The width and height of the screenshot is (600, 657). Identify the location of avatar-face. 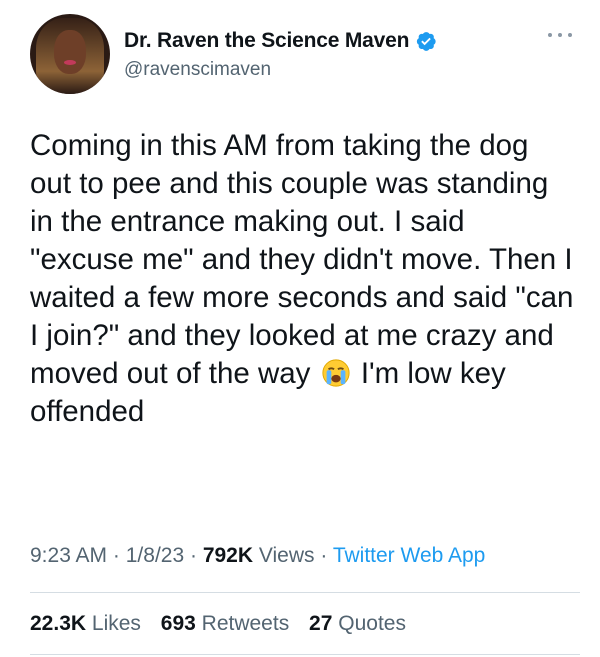
(70, 52).